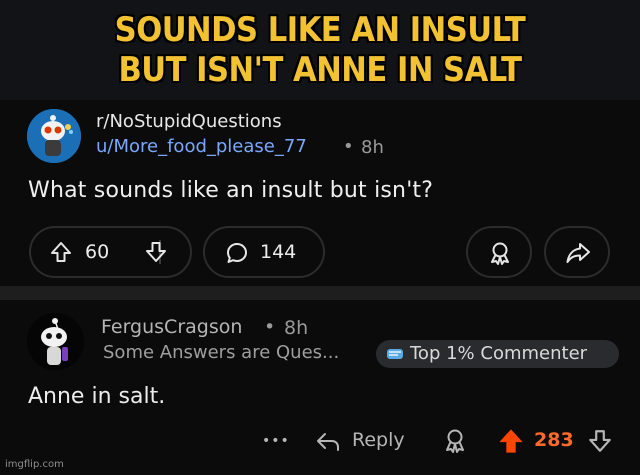 The height and width of the screenshot is (475, 640). Describe the element at coordinates (189, 121) in the screenshot. I see `subreddit-name: r/NoStupidQuestions` at that location.